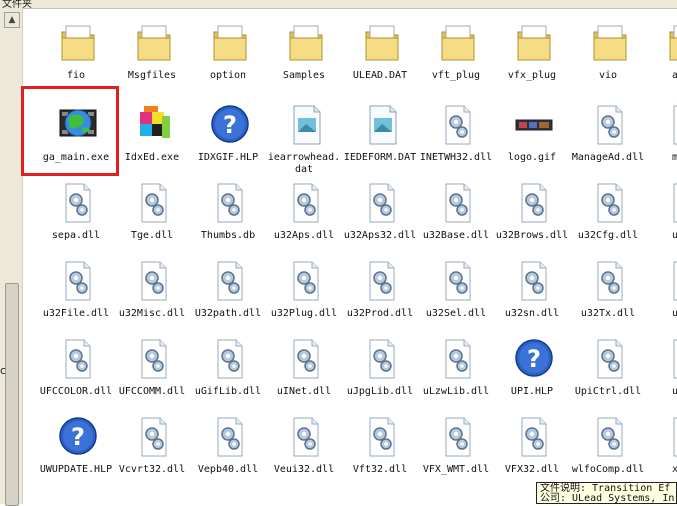 The width and height of the screenshot is (677, 506). I want to click on file-label: IdxEd.exe, so click(152, 157).